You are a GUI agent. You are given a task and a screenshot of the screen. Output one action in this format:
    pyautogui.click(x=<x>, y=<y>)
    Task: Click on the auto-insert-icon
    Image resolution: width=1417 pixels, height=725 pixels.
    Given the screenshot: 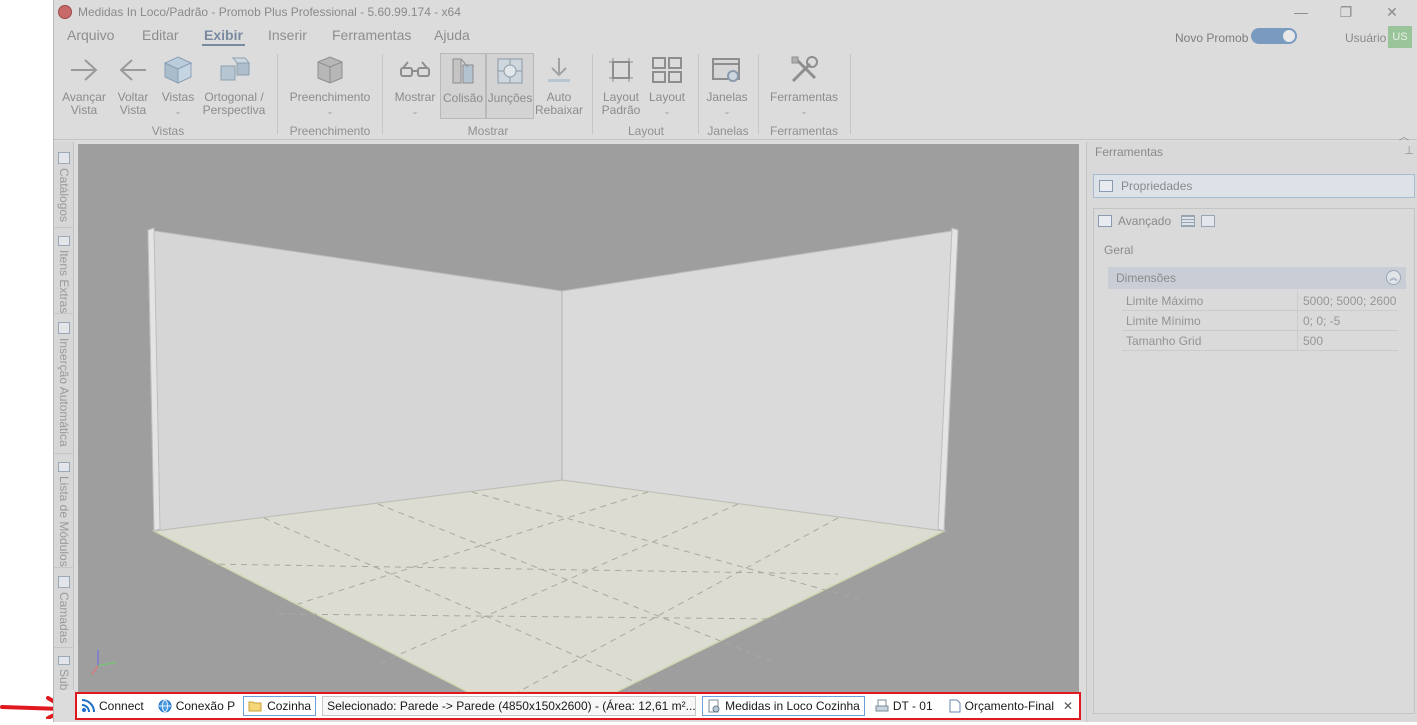 What is the action you would take?
    pyautogui.click(x=64, y=328)
    